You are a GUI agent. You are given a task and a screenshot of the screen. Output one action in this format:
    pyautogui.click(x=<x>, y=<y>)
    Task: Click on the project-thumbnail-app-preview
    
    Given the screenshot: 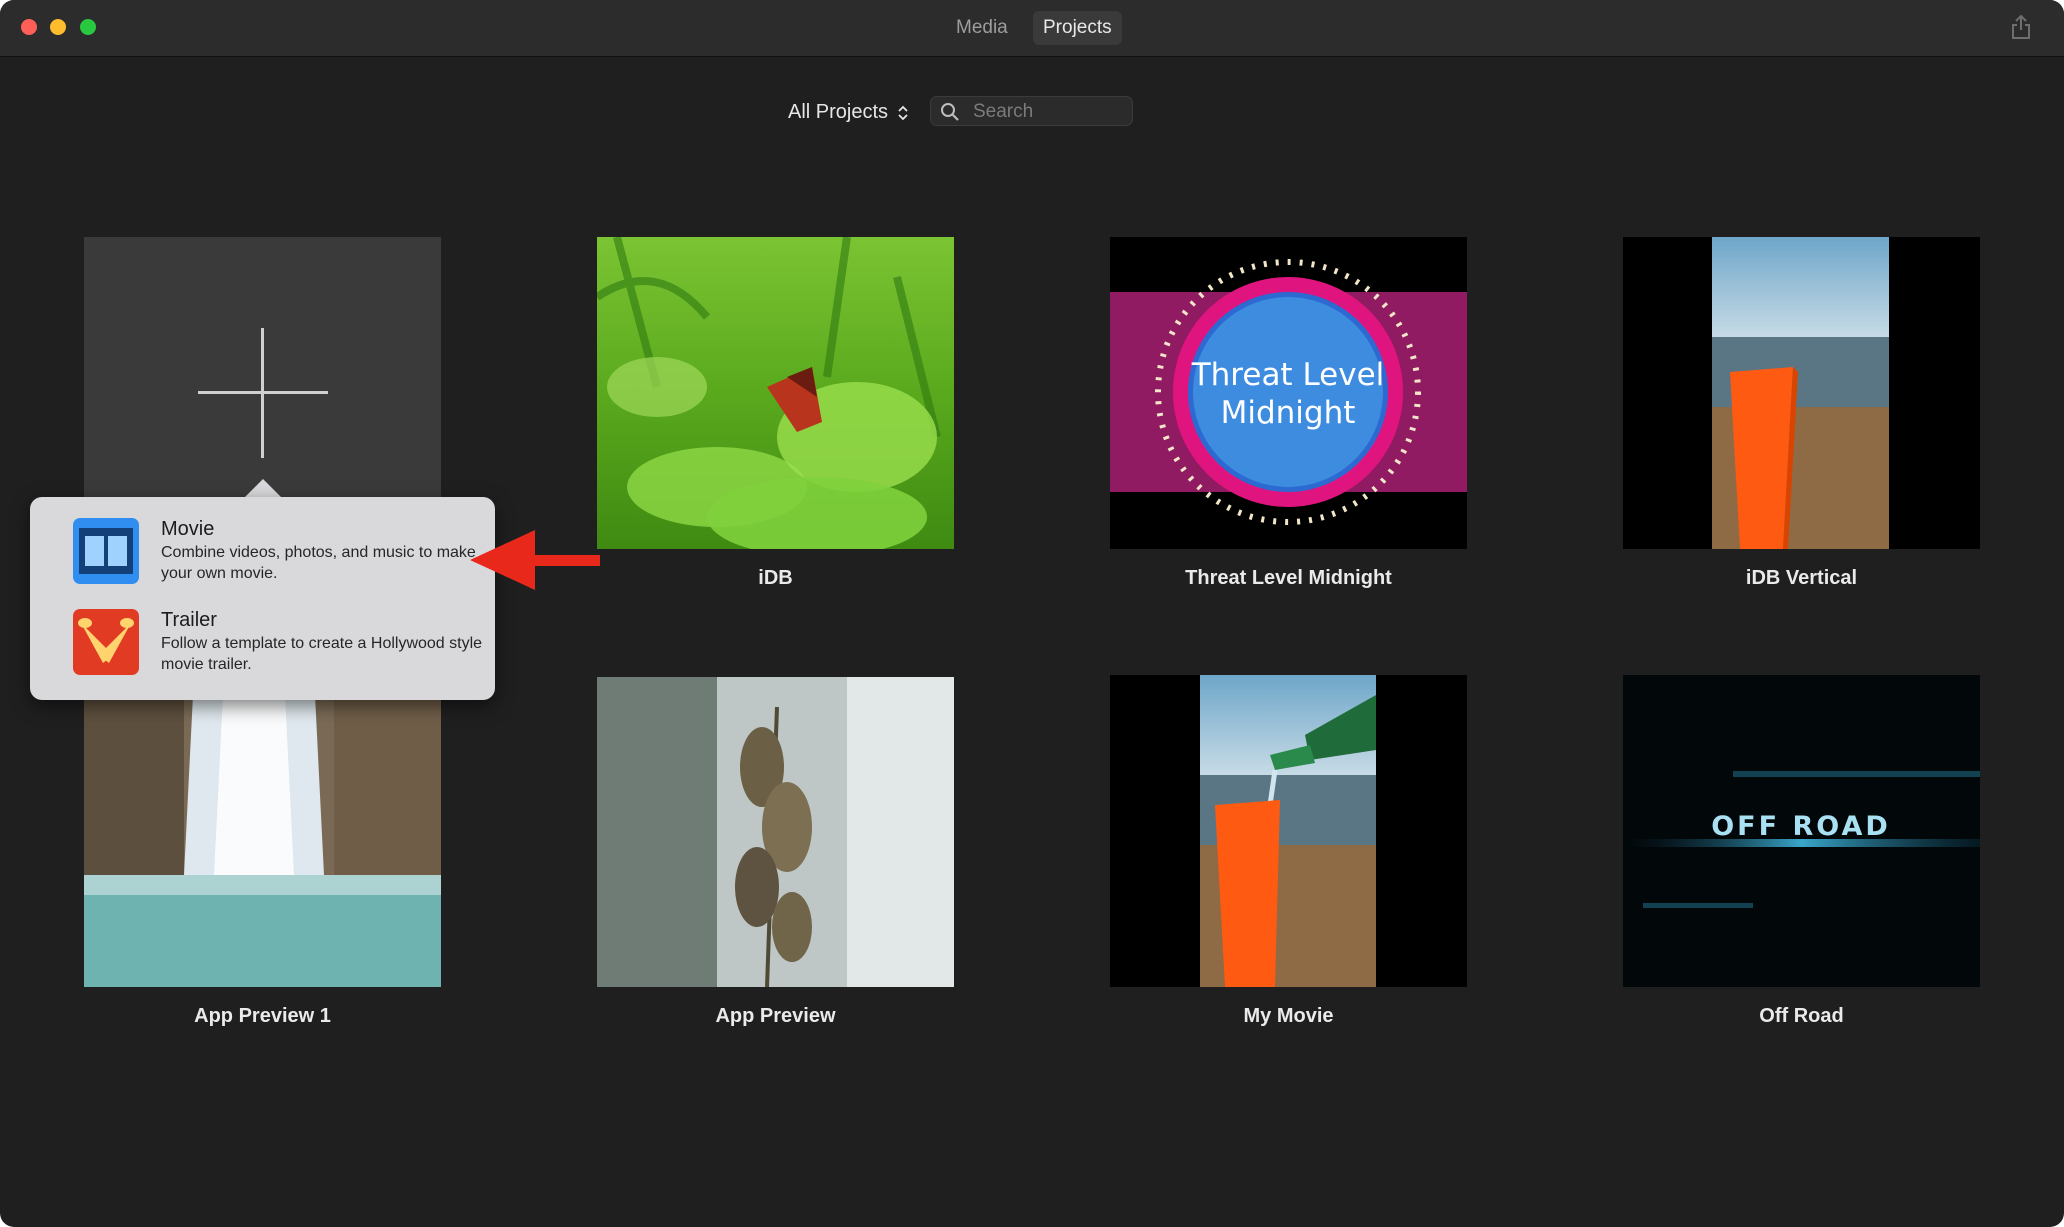 What is the action you would take?
    pyautogui.click(x=775, y=832)
    